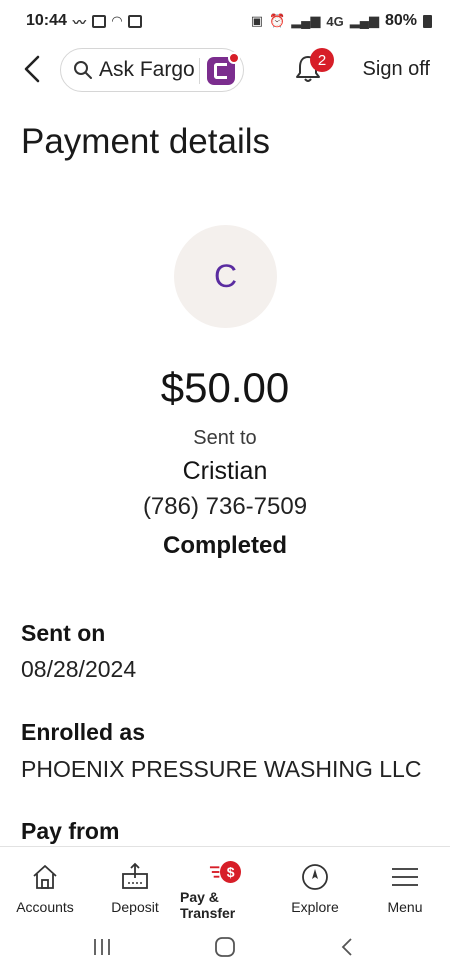  I want to click on status-left: 10:44 〰 ◠, so click(84, 21).